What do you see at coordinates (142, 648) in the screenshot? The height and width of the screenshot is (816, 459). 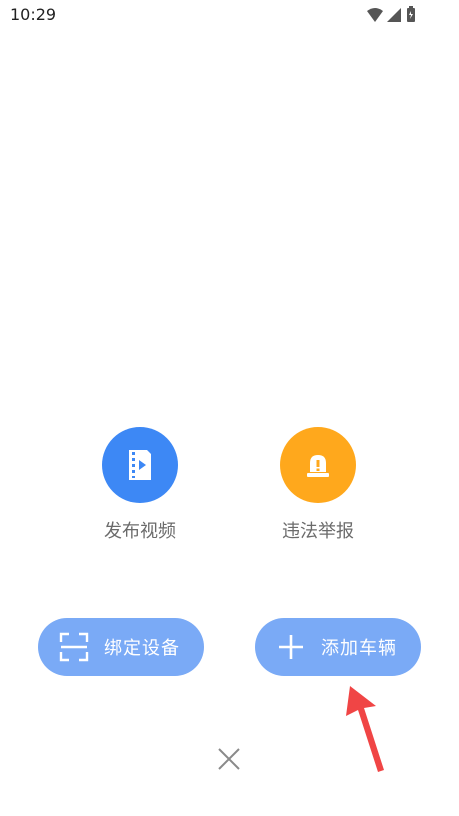 I see `bind-device-label: 绑定设备` at bounding box center [142, 648].